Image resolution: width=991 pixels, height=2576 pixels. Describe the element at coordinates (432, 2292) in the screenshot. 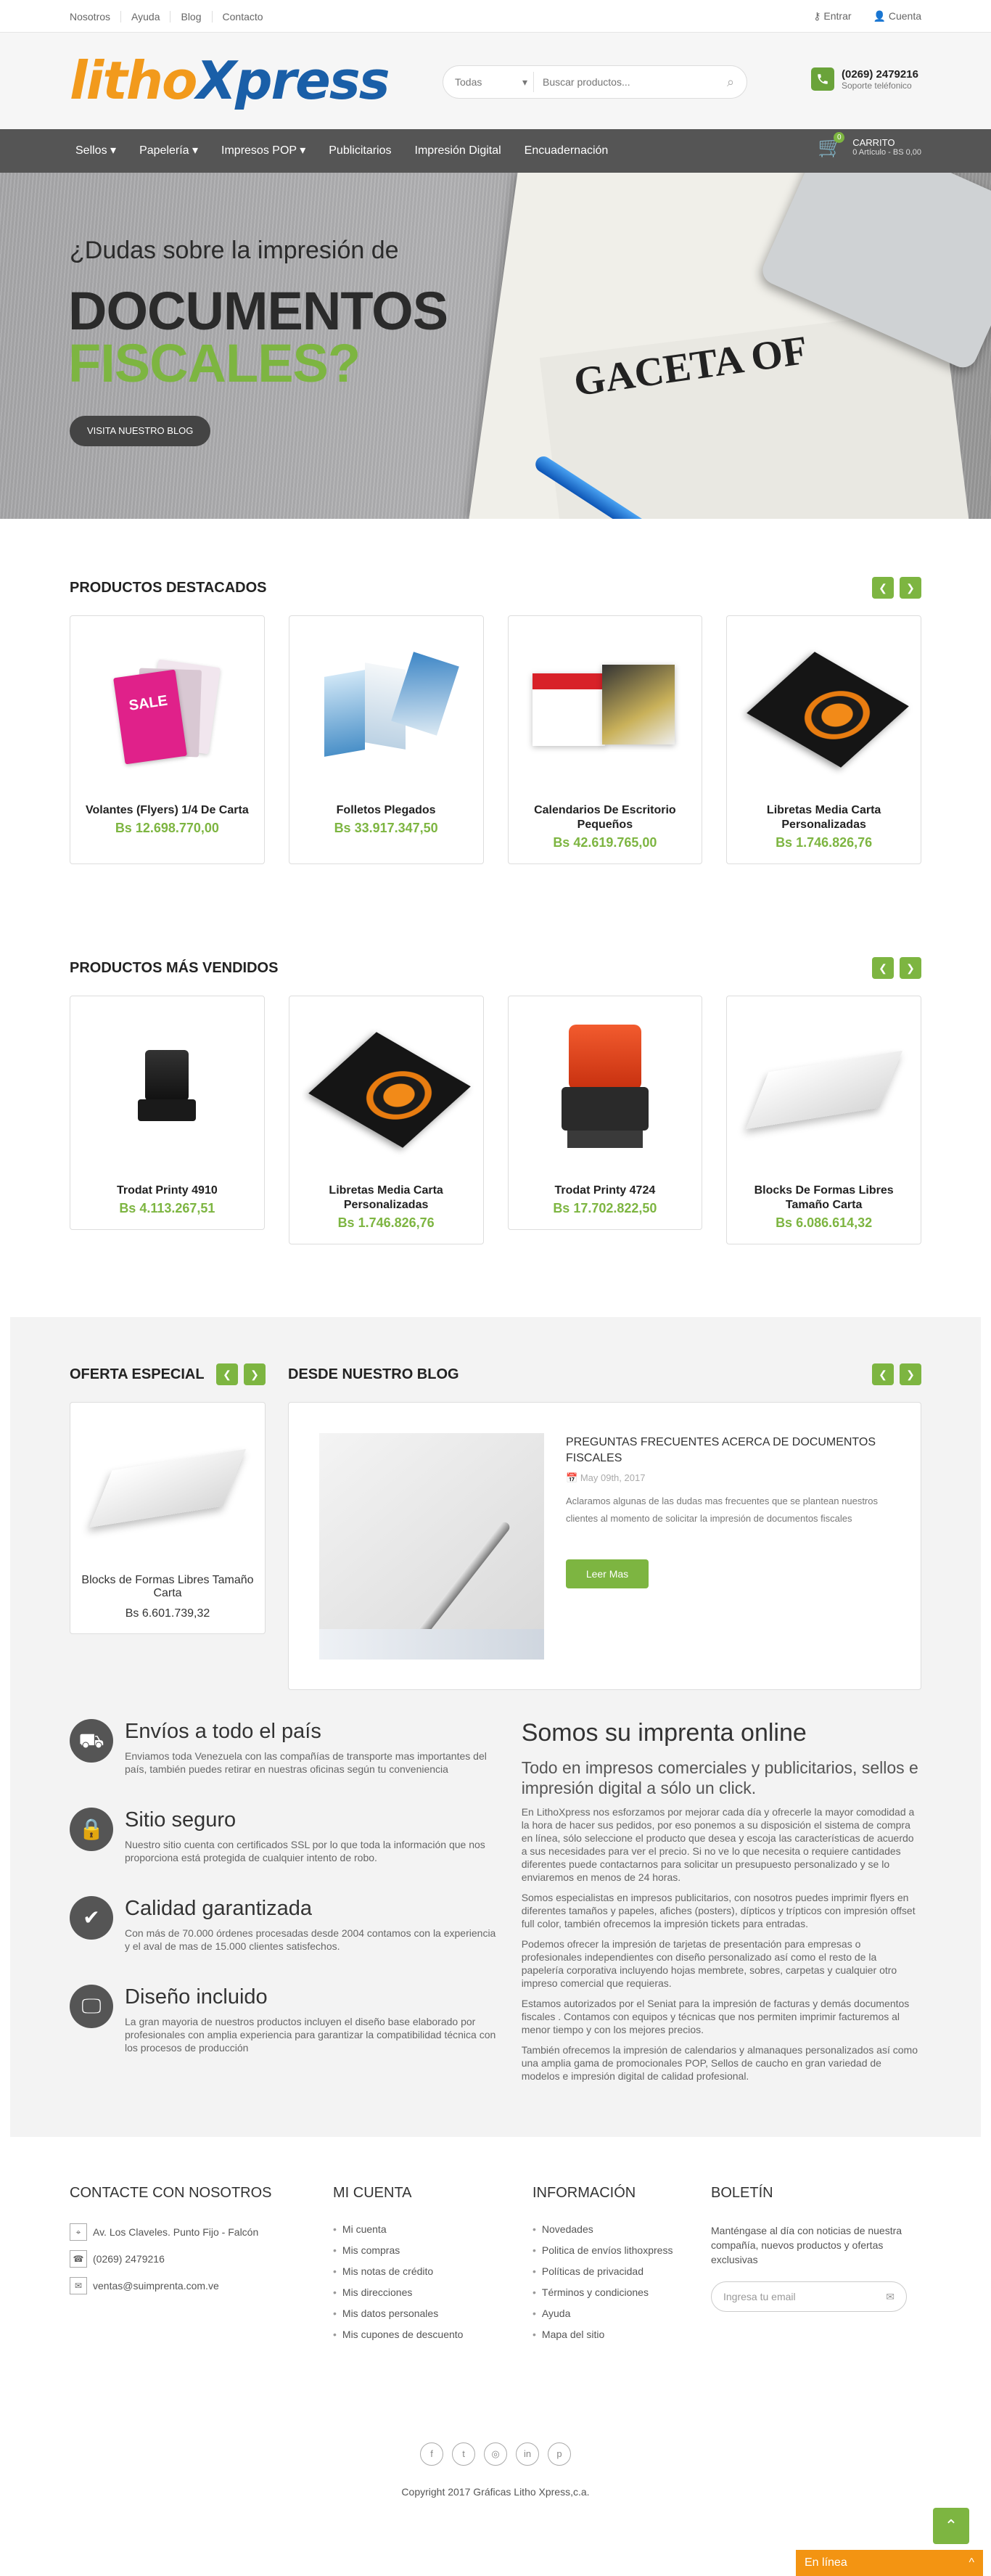

I see `footer-link: • Mis direcciones` at that location.